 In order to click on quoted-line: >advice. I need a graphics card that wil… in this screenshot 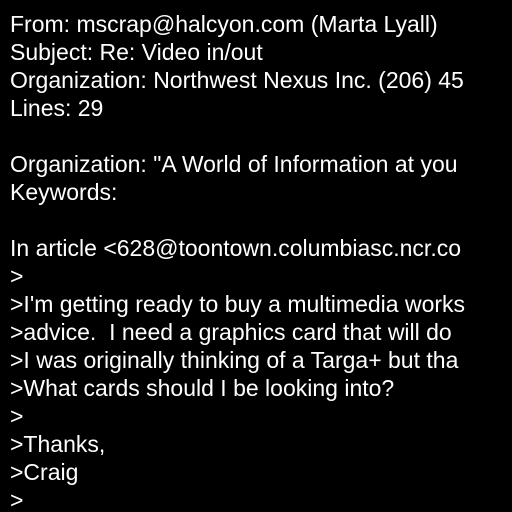, I will do `click(231, 332)`.